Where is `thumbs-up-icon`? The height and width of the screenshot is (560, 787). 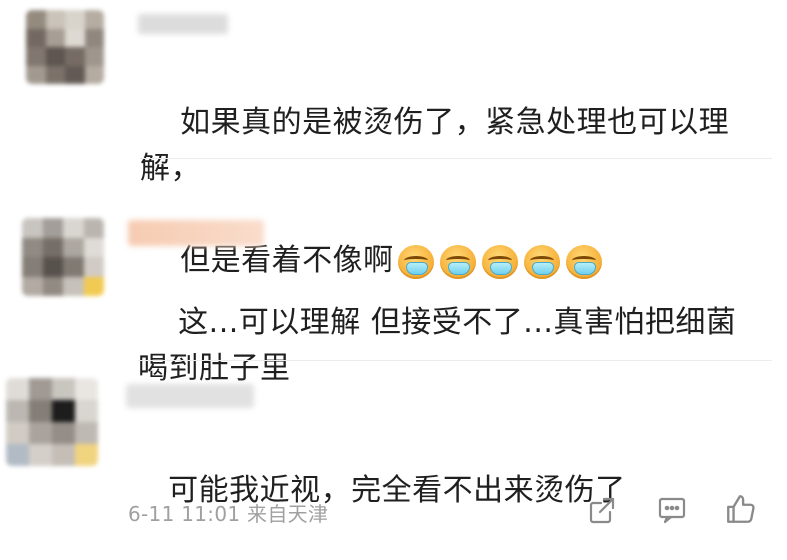
thumbs-up-icon is located at coordinates (741, 509).